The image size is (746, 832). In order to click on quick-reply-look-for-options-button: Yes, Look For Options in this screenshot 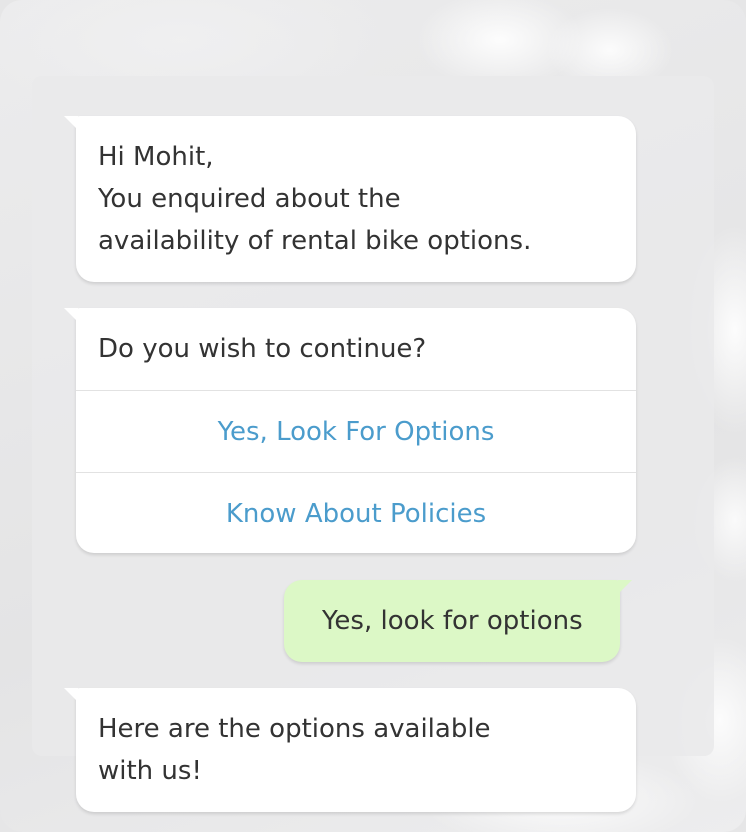, I will do `click(356, 431)`.